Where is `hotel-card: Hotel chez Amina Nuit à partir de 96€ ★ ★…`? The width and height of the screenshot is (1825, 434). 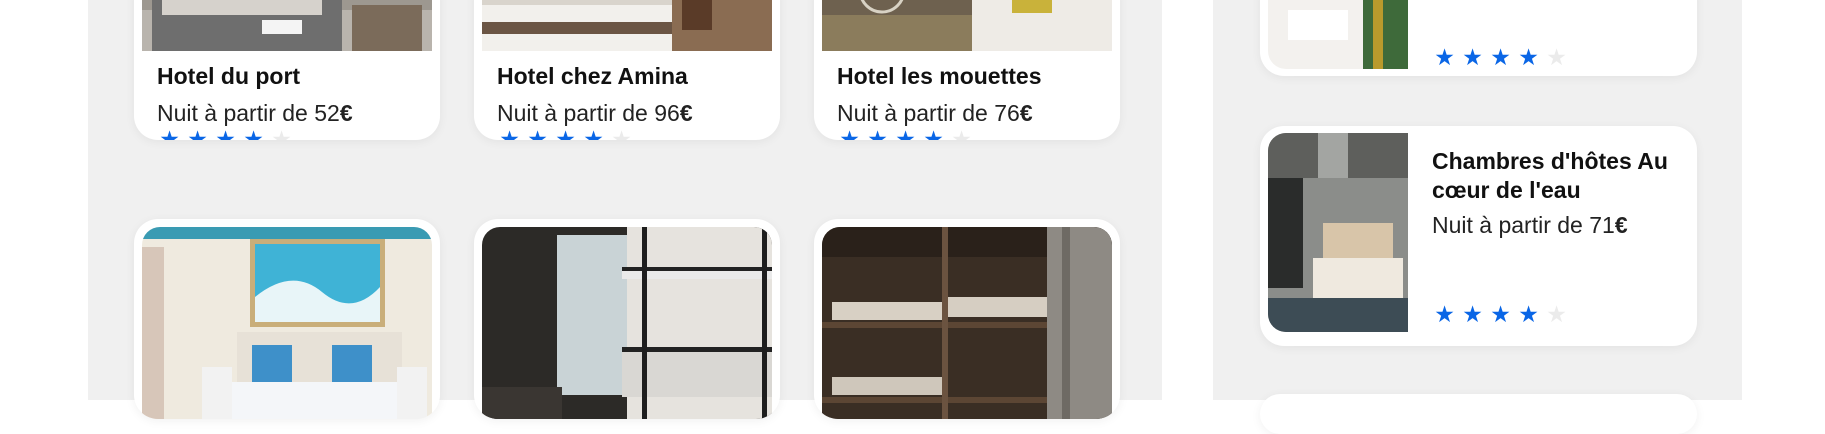 hotel-card: Hotel chez Amina Nuit à partir de 96€ ★ ★… is located at coordinates (627, 70).